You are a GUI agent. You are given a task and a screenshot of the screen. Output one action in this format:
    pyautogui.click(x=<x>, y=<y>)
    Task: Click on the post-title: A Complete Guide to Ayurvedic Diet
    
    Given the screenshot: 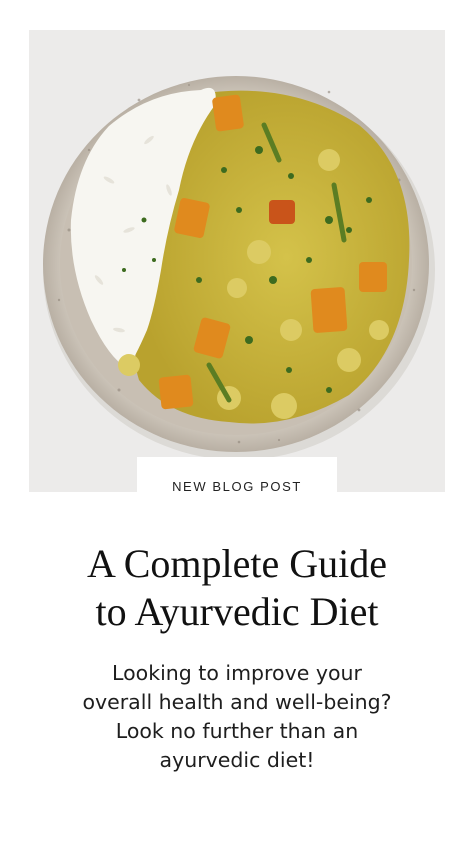 What is the action you would take?
    pyautogui.click(x=237, y=588)
    